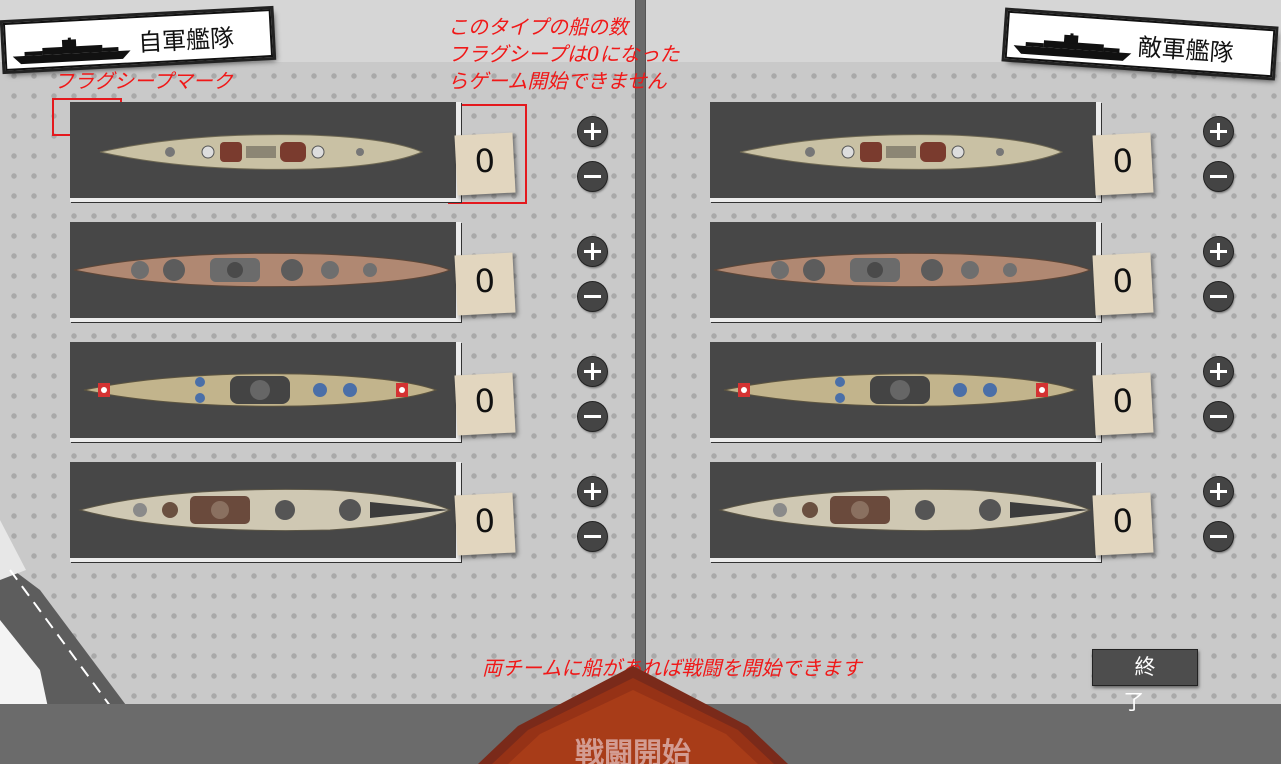 Image resolution: width=1281 pixels, height=764 pixels. Describe the element at coordinates (1122, 281) in the screenshot. I see `enemy-count-2: 0` at that location.